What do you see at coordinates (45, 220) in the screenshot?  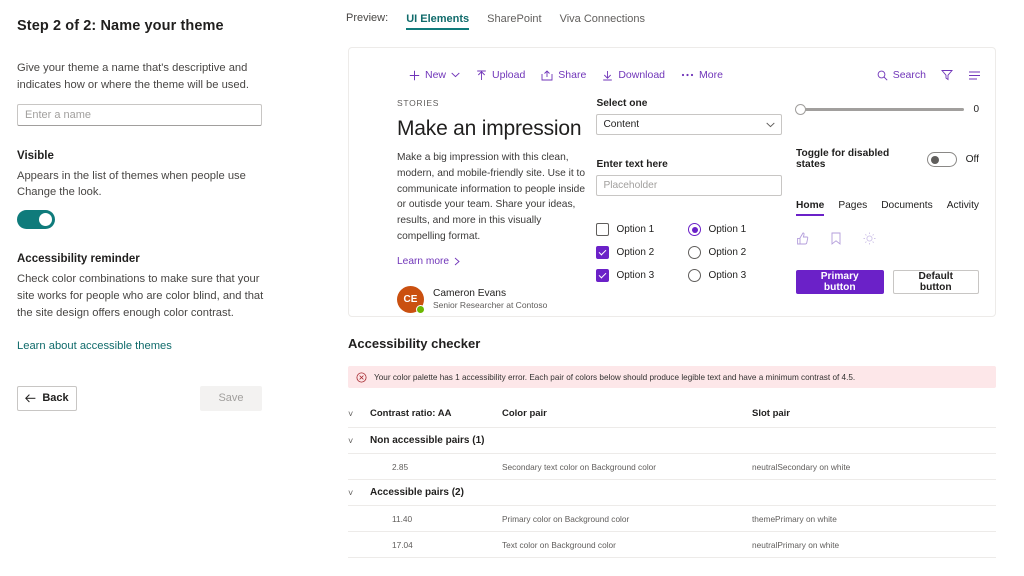 I see `toggle-knob` at bounding box center [45, 220].